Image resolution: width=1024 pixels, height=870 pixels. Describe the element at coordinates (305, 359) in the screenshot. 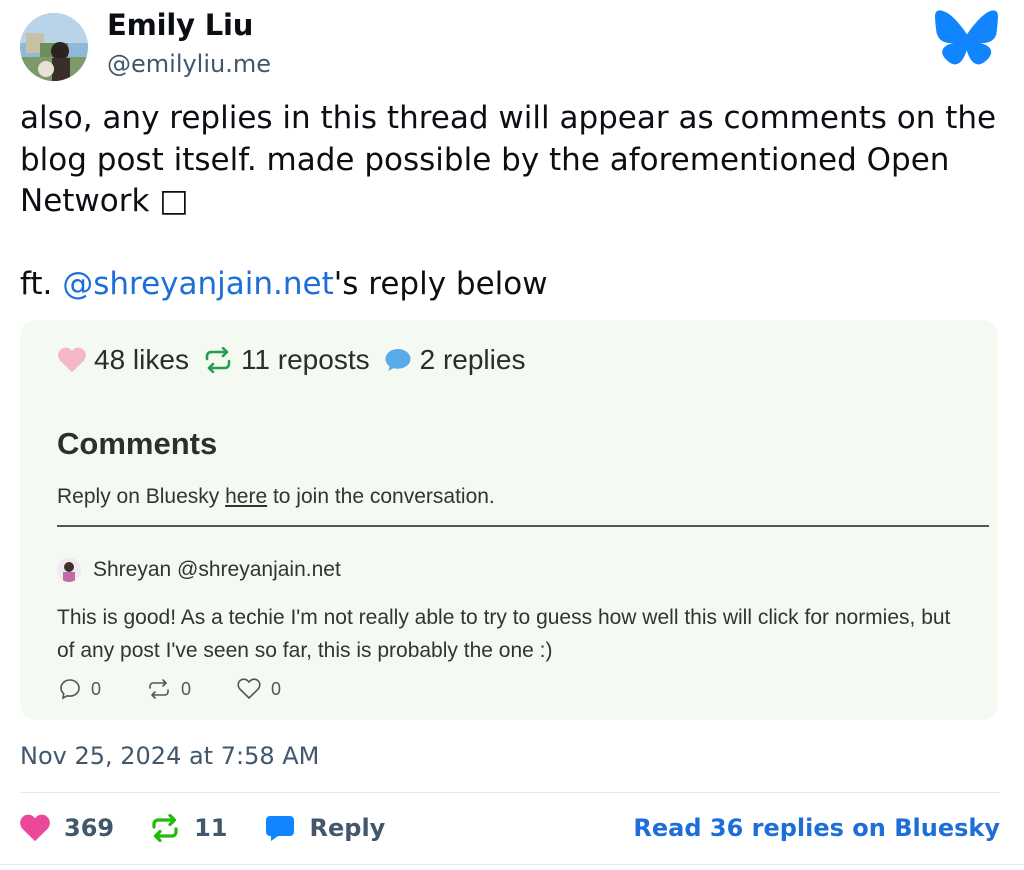

I see `embed-reposts-label: 11 reposts` at that location.